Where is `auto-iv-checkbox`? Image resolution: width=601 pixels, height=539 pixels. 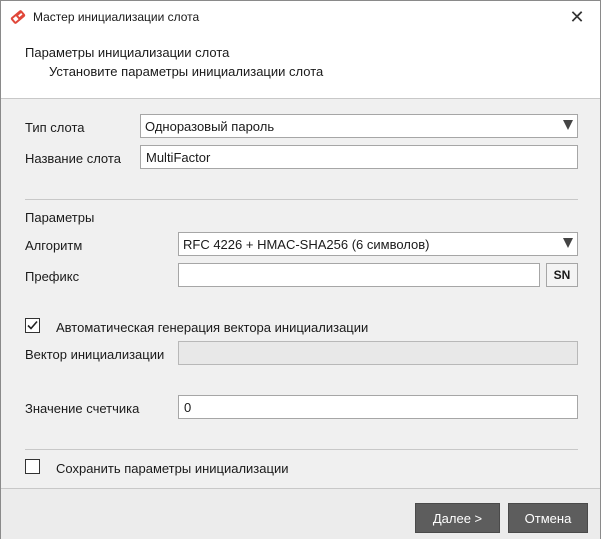
auto-iv-checkbox is located at coordinates (32, 325).